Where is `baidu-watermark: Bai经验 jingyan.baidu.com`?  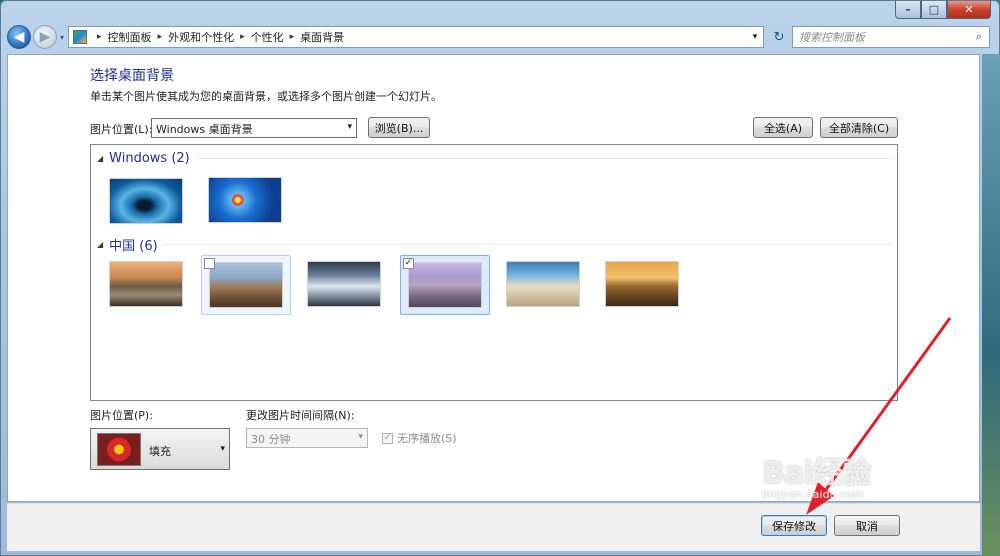
baidu-watermark: Bai经验 jingyan.baidu.com is located at coordinates (816, 474).